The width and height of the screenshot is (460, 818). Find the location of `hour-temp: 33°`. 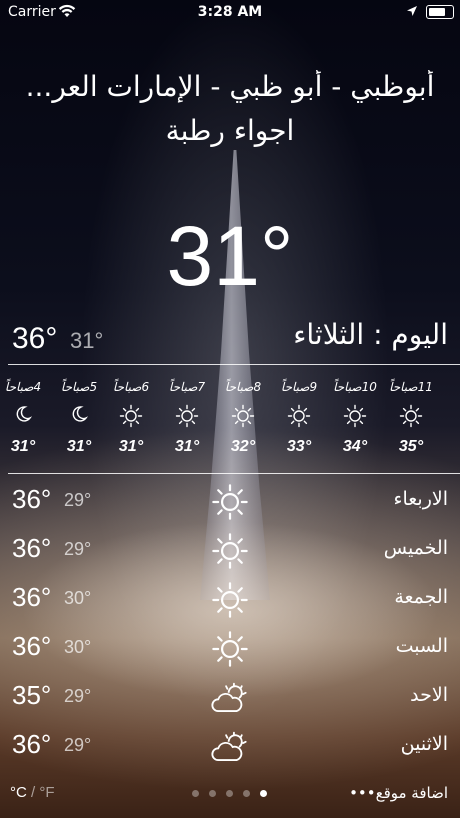

hour-temp: 33° is located at coordinates (299, 446).